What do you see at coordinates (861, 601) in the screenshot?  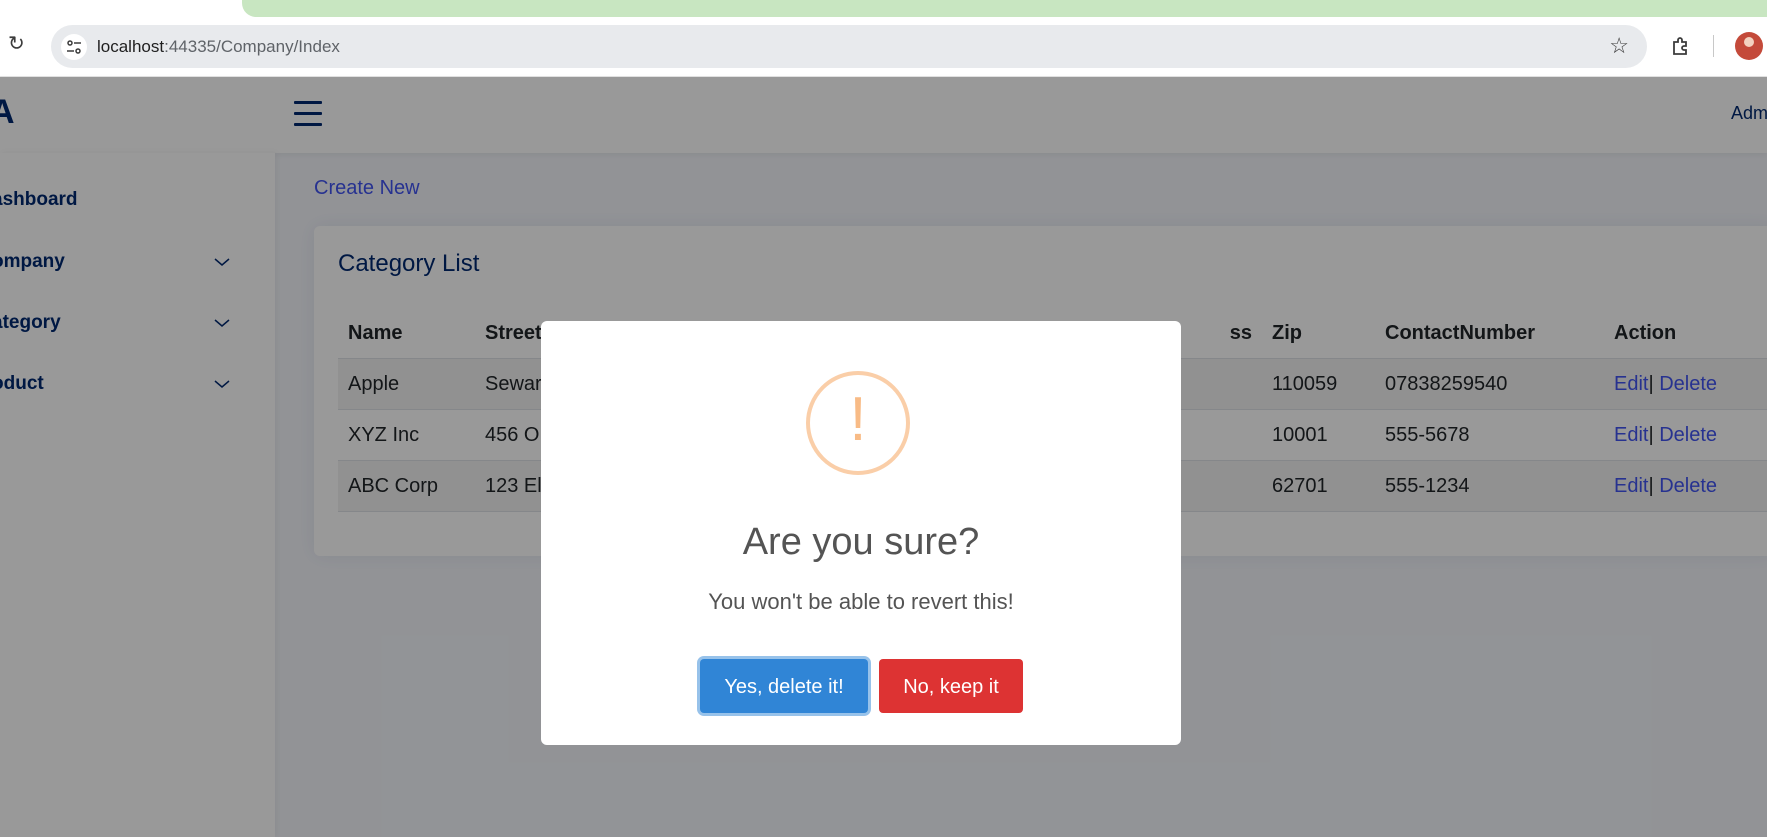 I see `dialog-message: You won't be able to revert this!` at bounding box center [861, 601].